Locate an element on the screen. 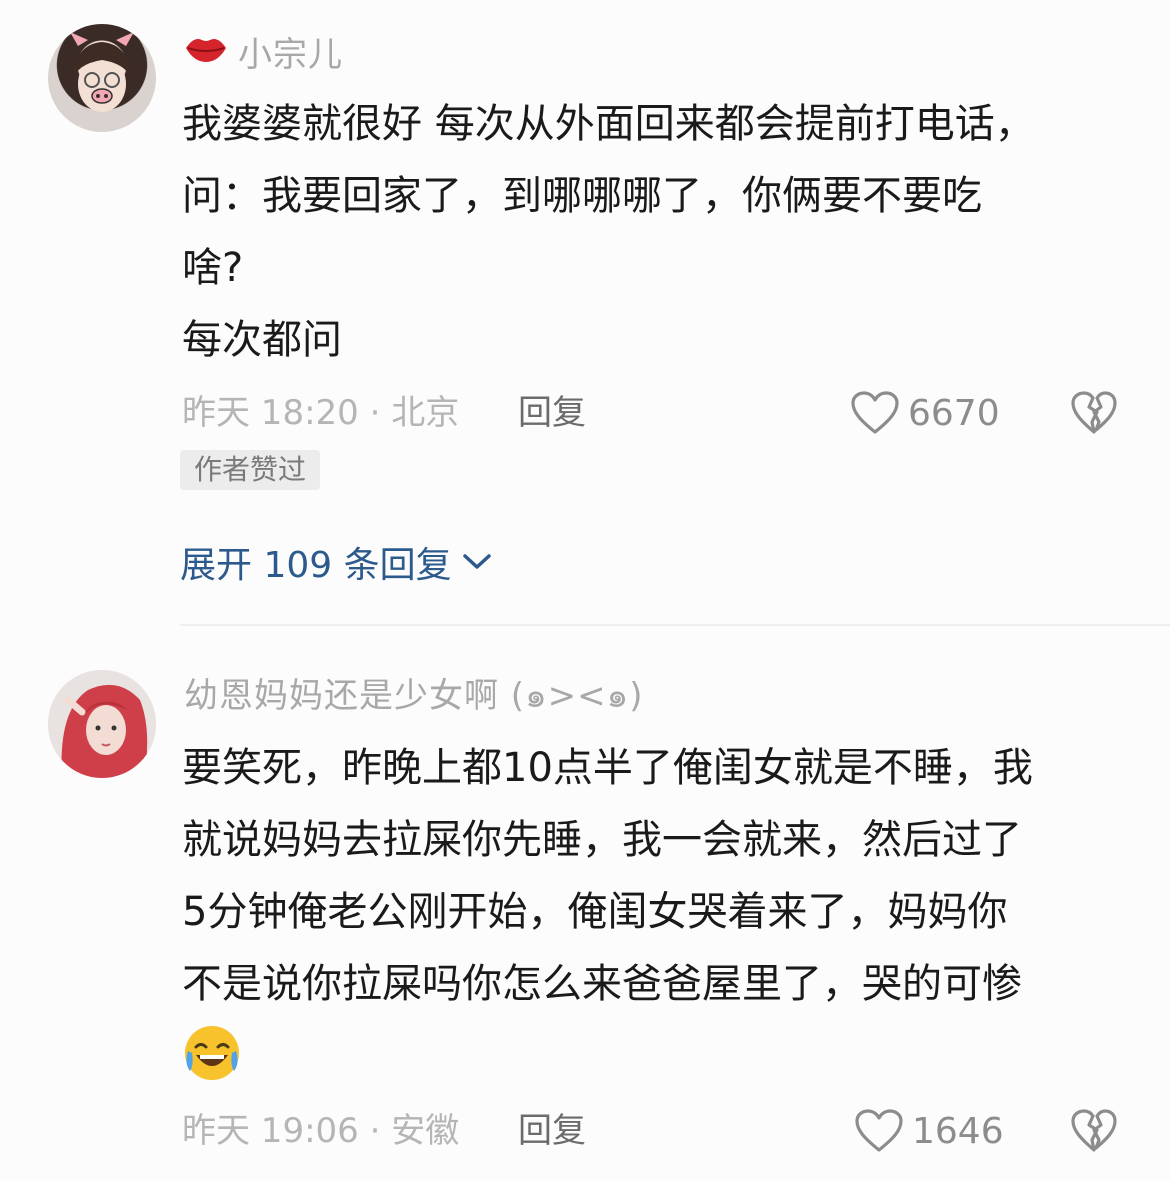 This screenshot has height=1180, width=1170. like-button: 1646 is located at coordinates (929, 1131).